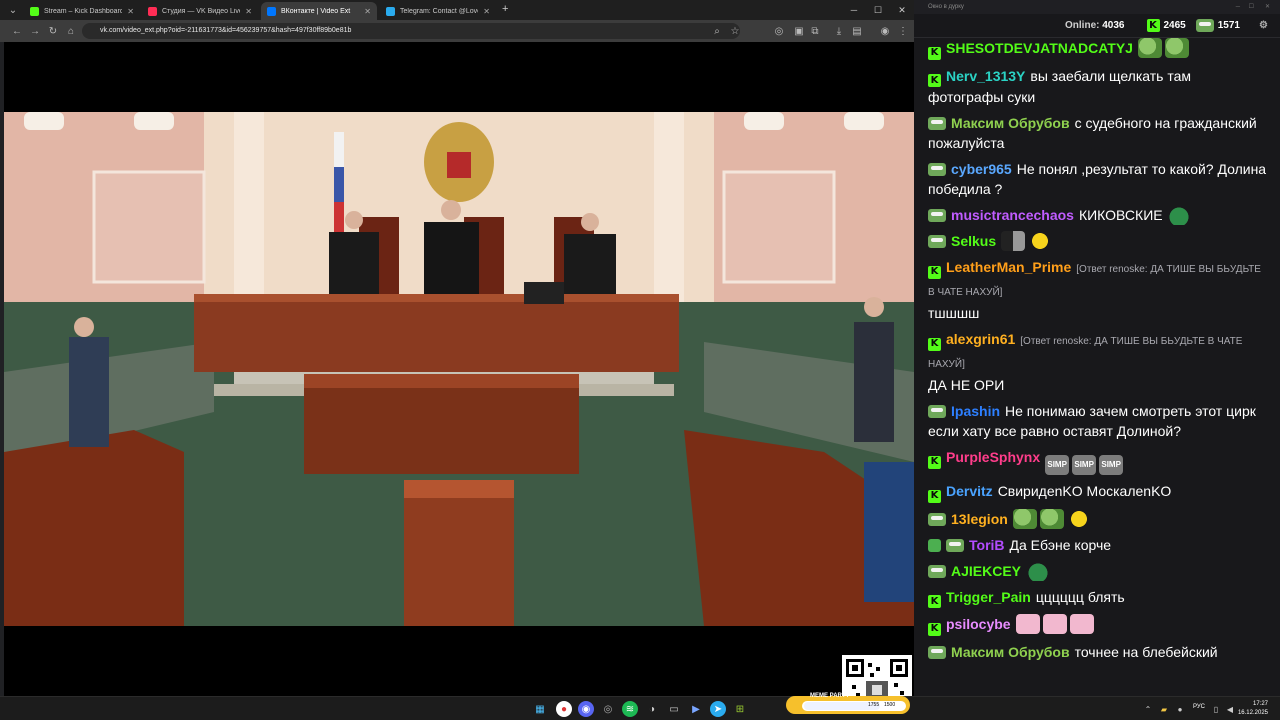 Image resolution: width=1280 pixels, height=720 pixels. What do you see at coordinates (946, 7) in the screenshot?
I see `chat-window-title-text: Окно в дурку` at bounding box center [946, 7].